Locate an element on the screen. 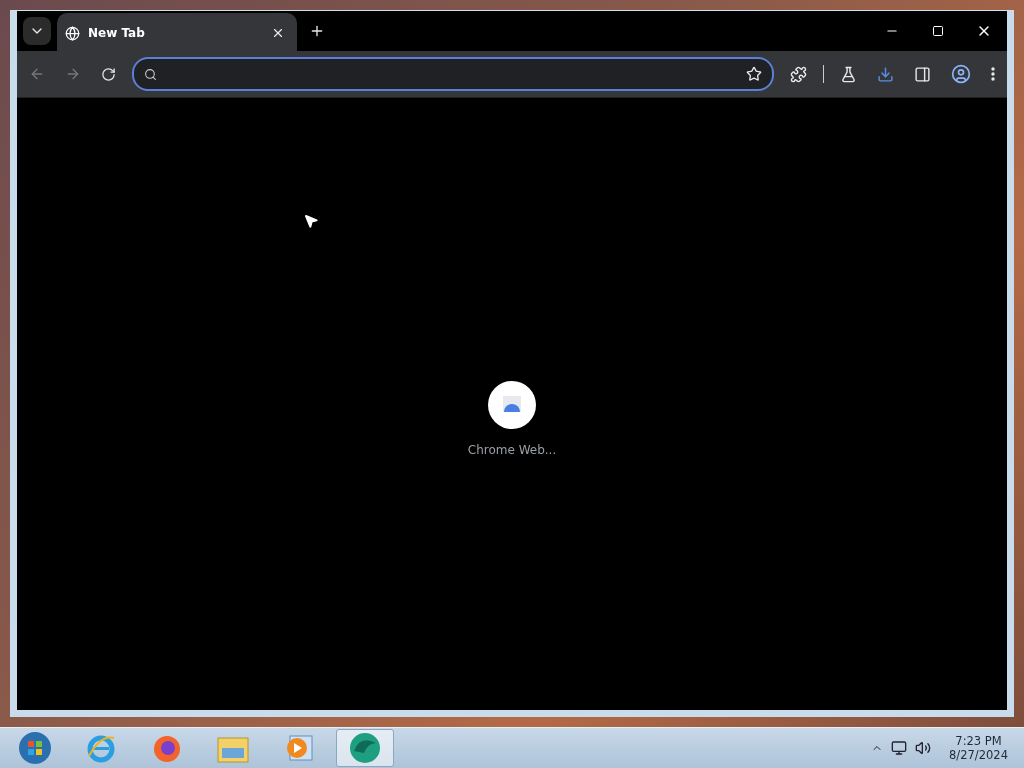 The width and height of the screenshot is (1024, 768). plus-icon is located at coordinates (317, 31).